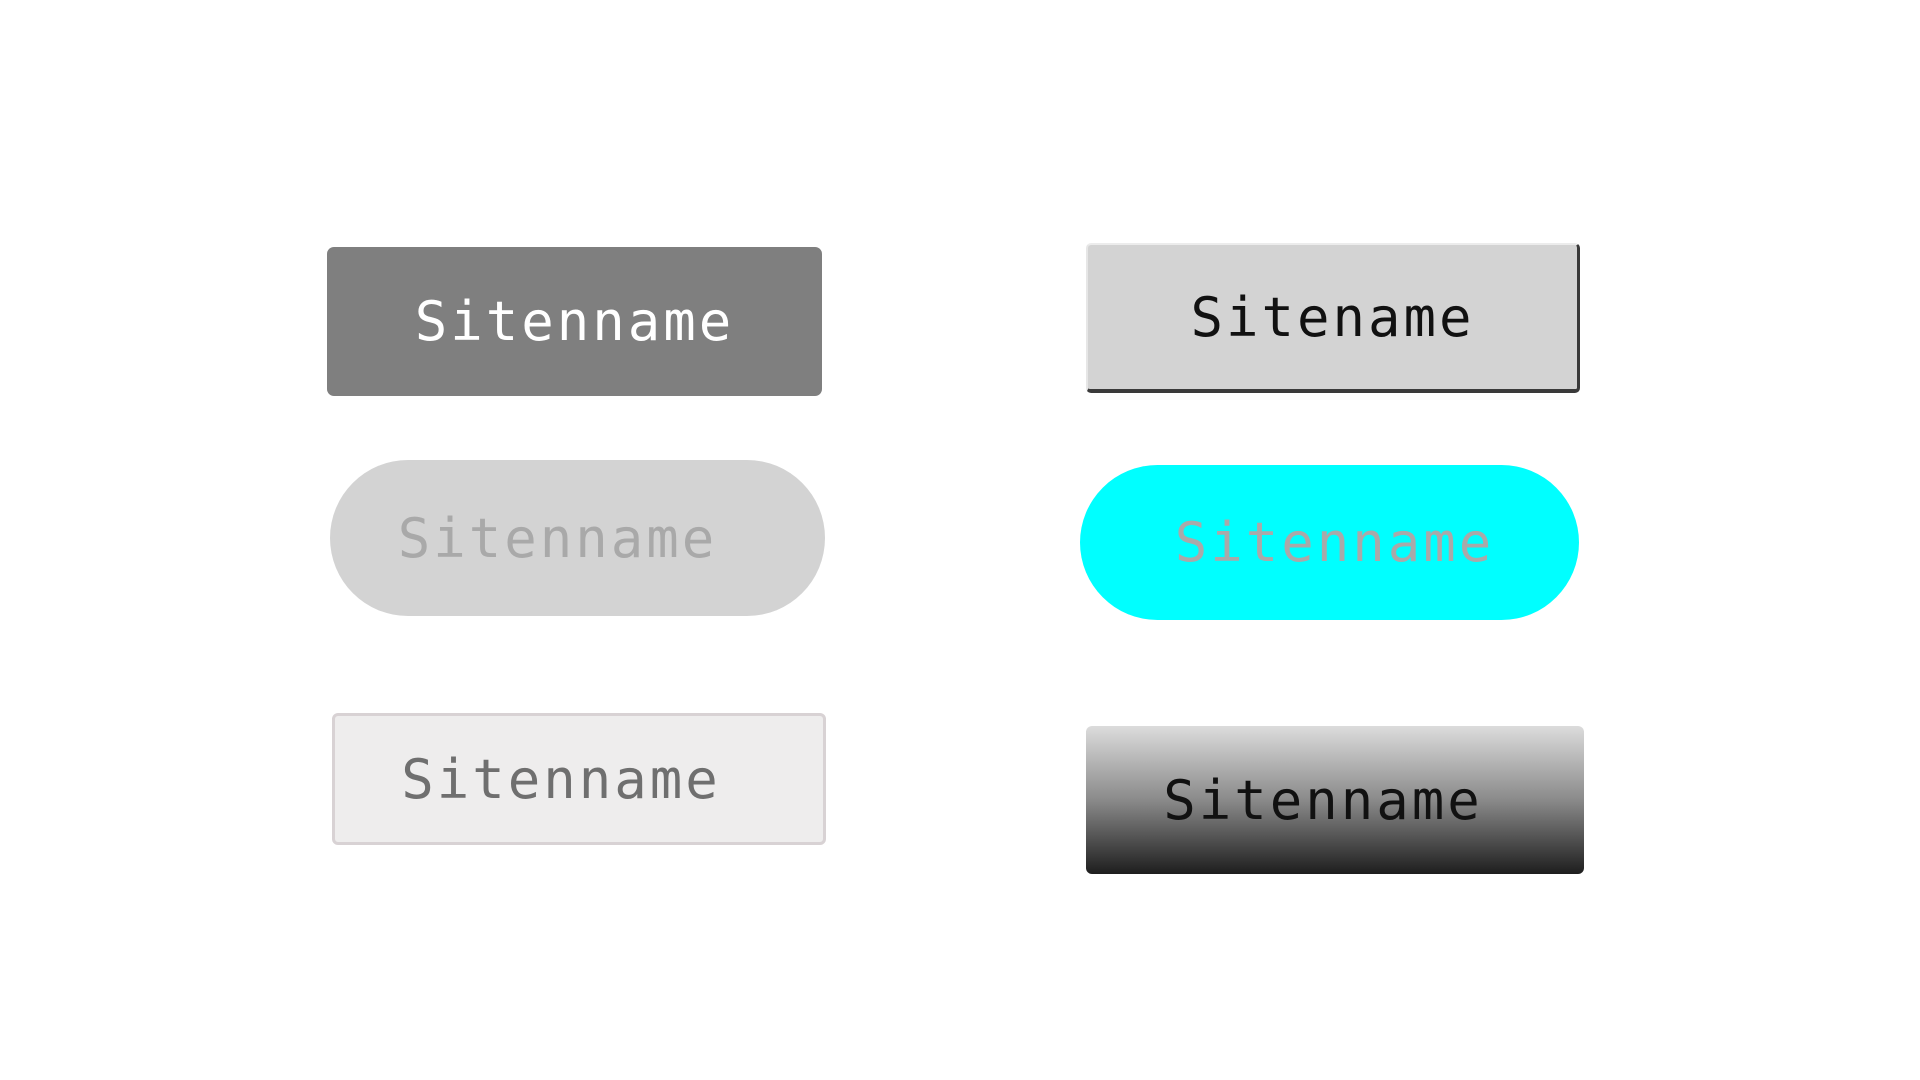 The width and height of the screenshot is (1920, 1080). I want to click on button-label: Sitename, so click(1332, 317).